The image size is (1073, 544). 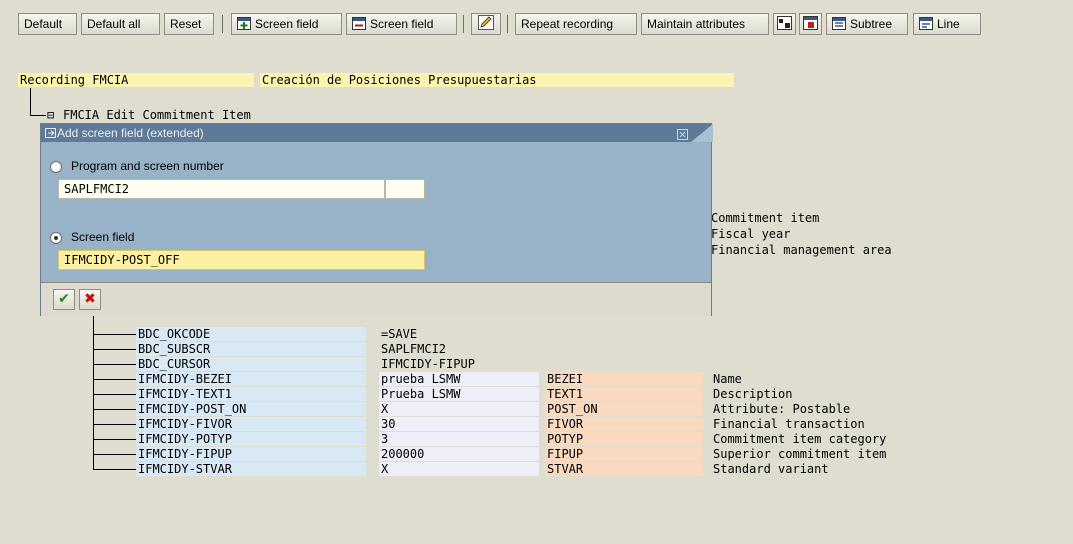 What do you see at coordinates (751, 234) in the screenshot?
I see `description-text: Fiscal year` at bounding box center [751, 234].